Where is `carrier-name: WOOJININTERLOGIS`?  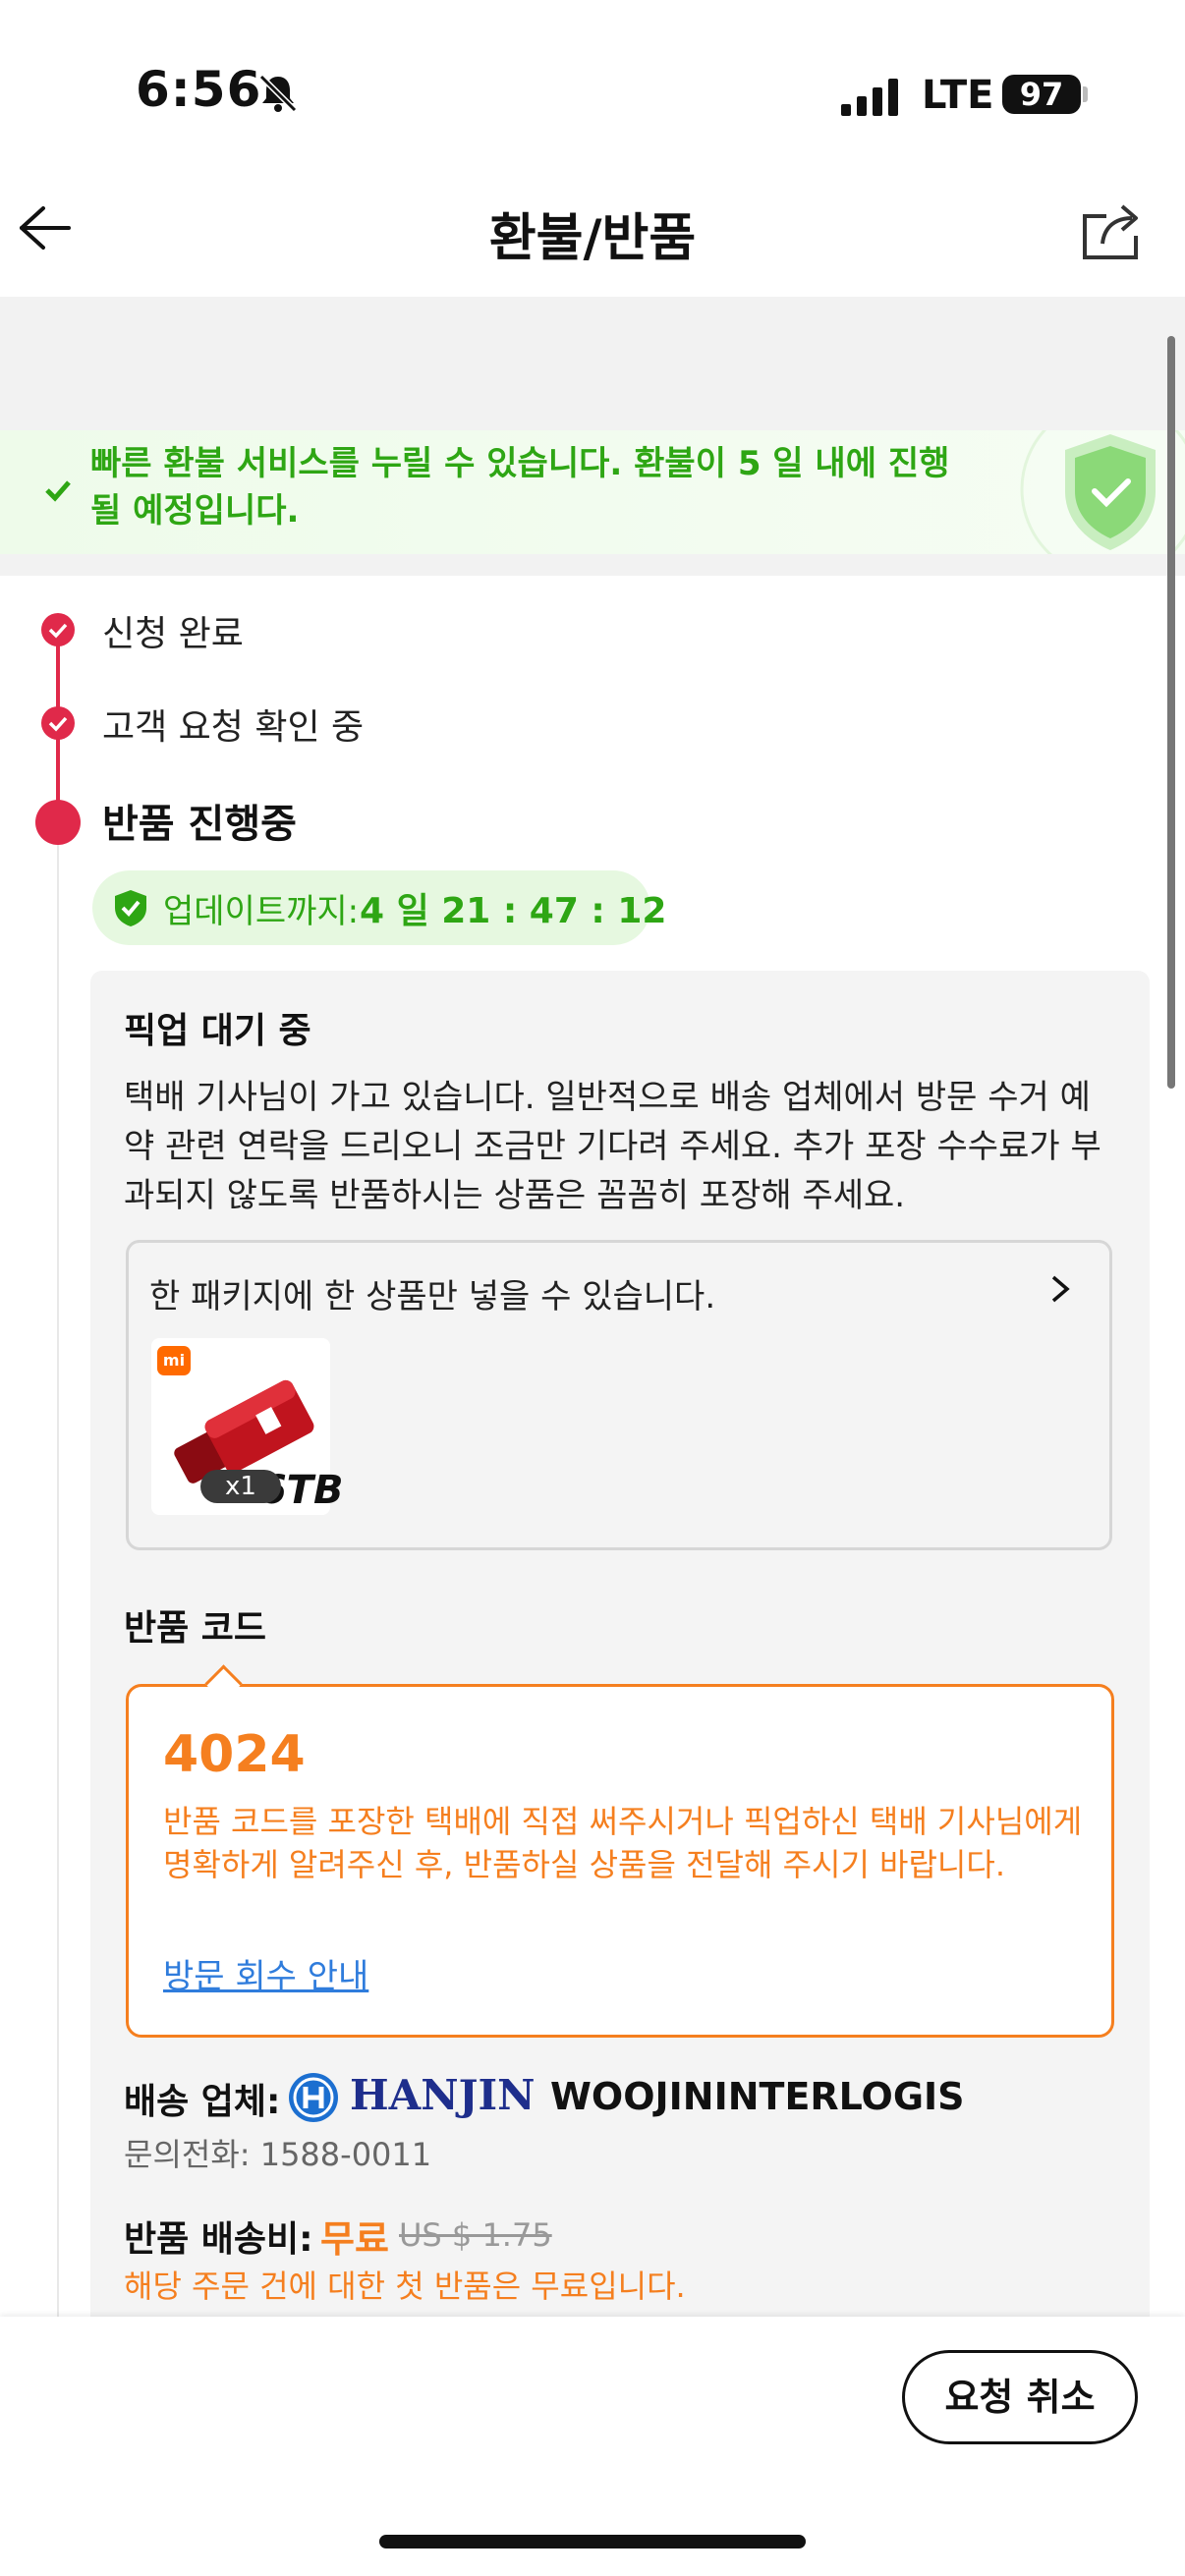
carrier-name: WOOJININTERLOGIS is located at coordinates (757, 2096).